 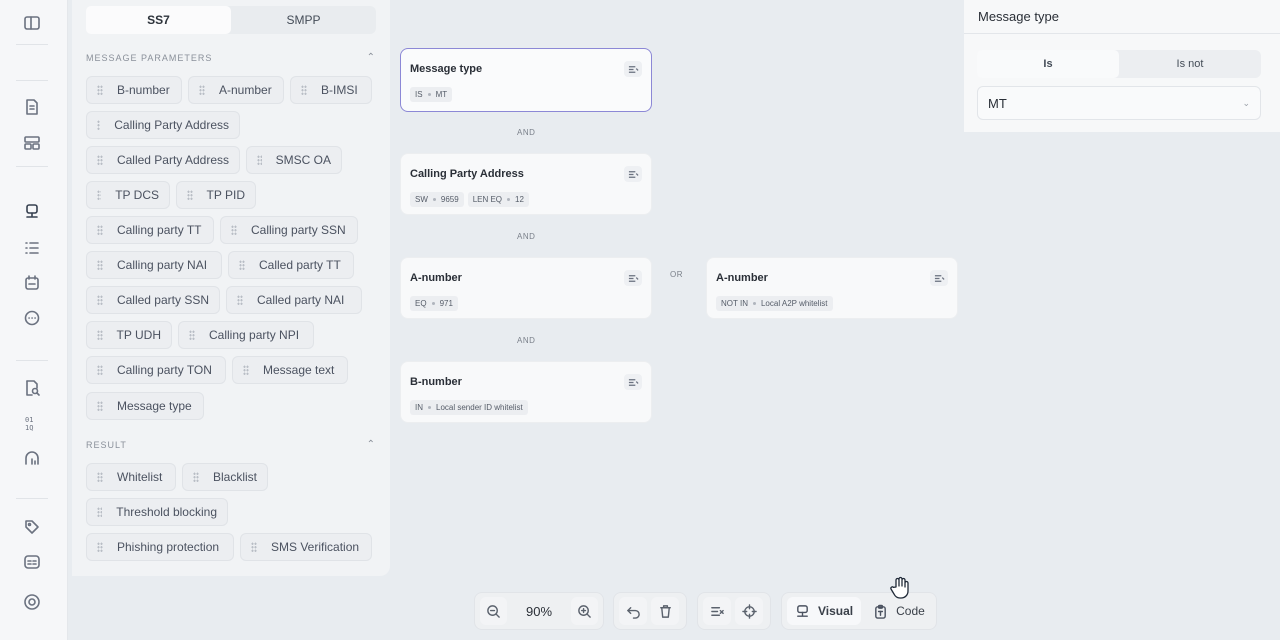 I want to click on document-icon, so click(x=32, y=107).